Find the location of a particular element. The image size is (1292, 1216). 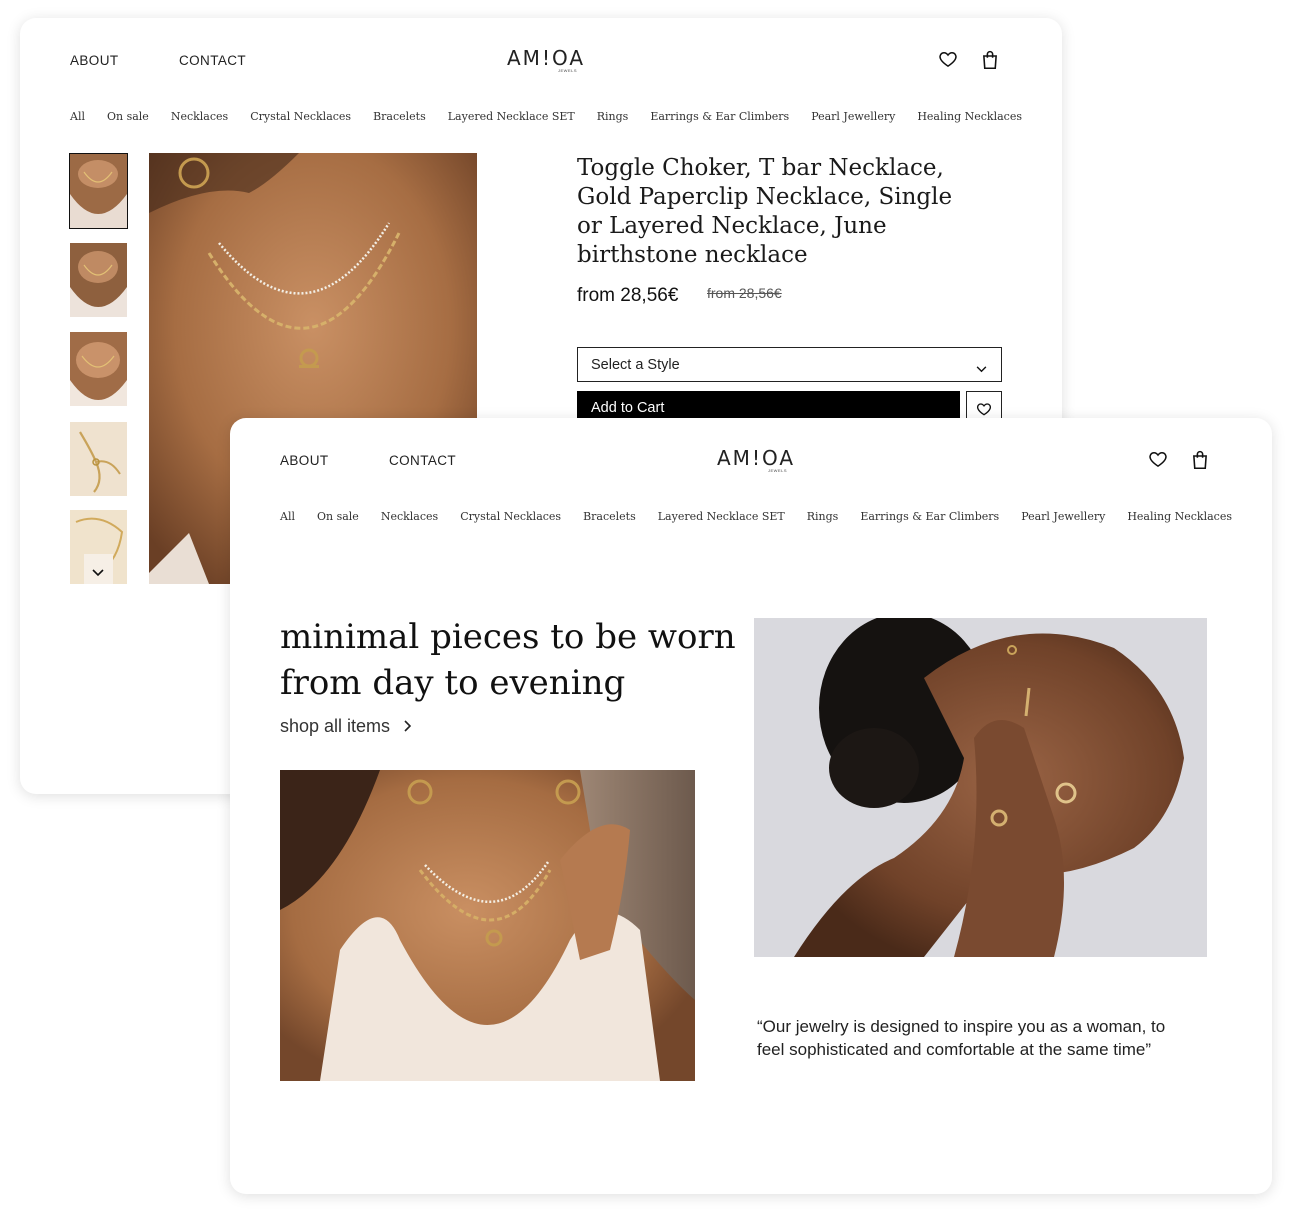

add-to-cart-label: Add to Cart is located at coordinates (628, 408).